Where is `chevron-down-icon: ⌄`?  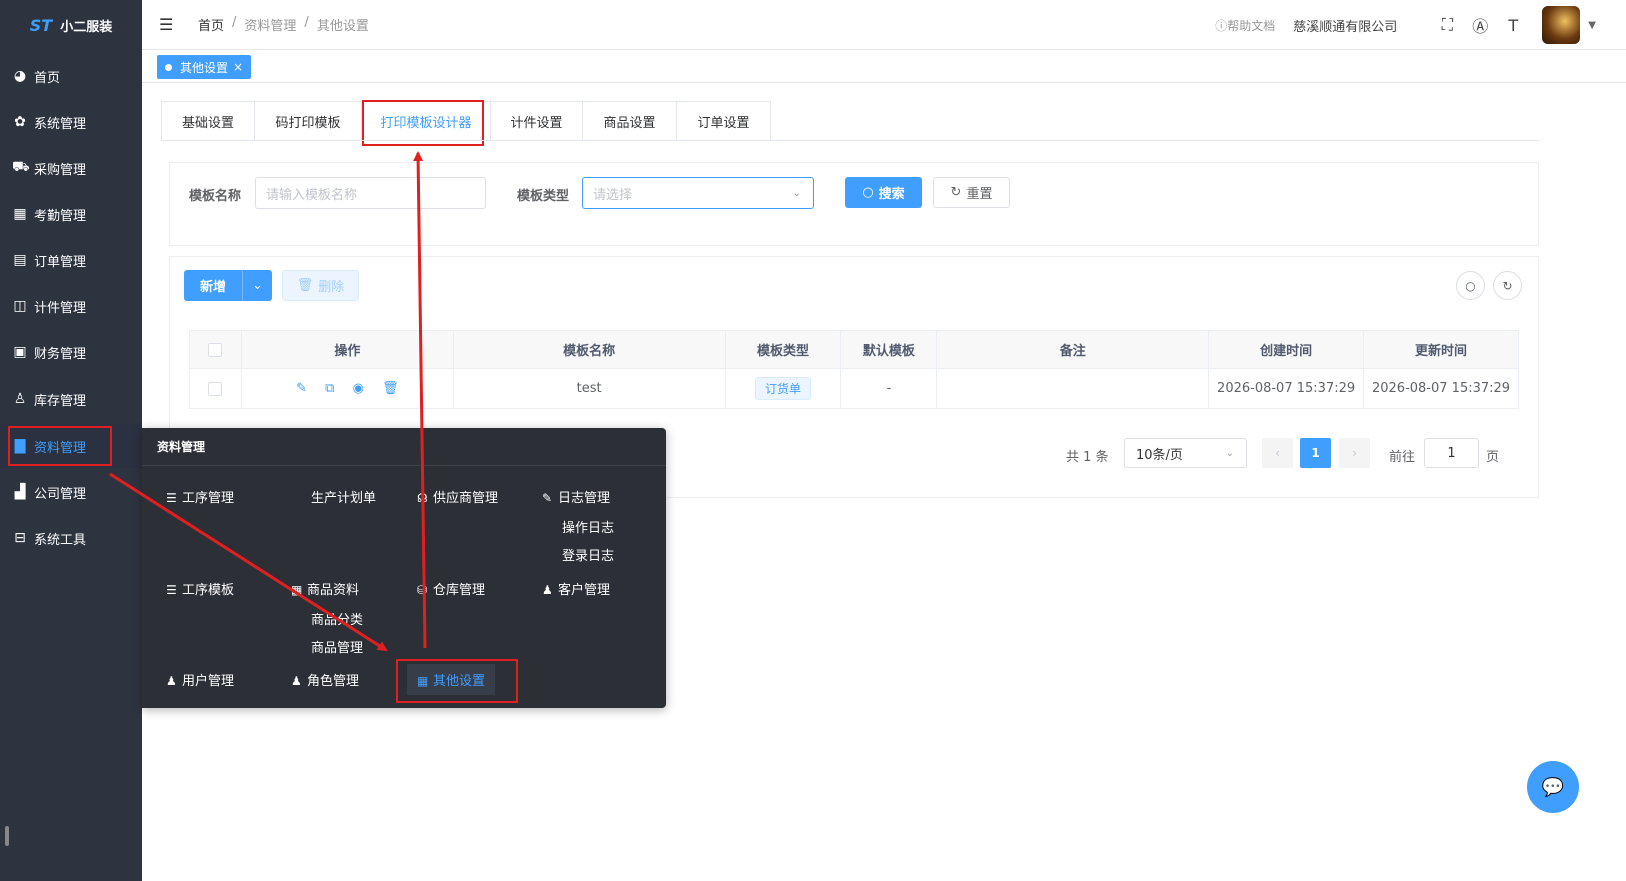
chevron-down-icon: ⌄ is located at coordinates (257, 285).